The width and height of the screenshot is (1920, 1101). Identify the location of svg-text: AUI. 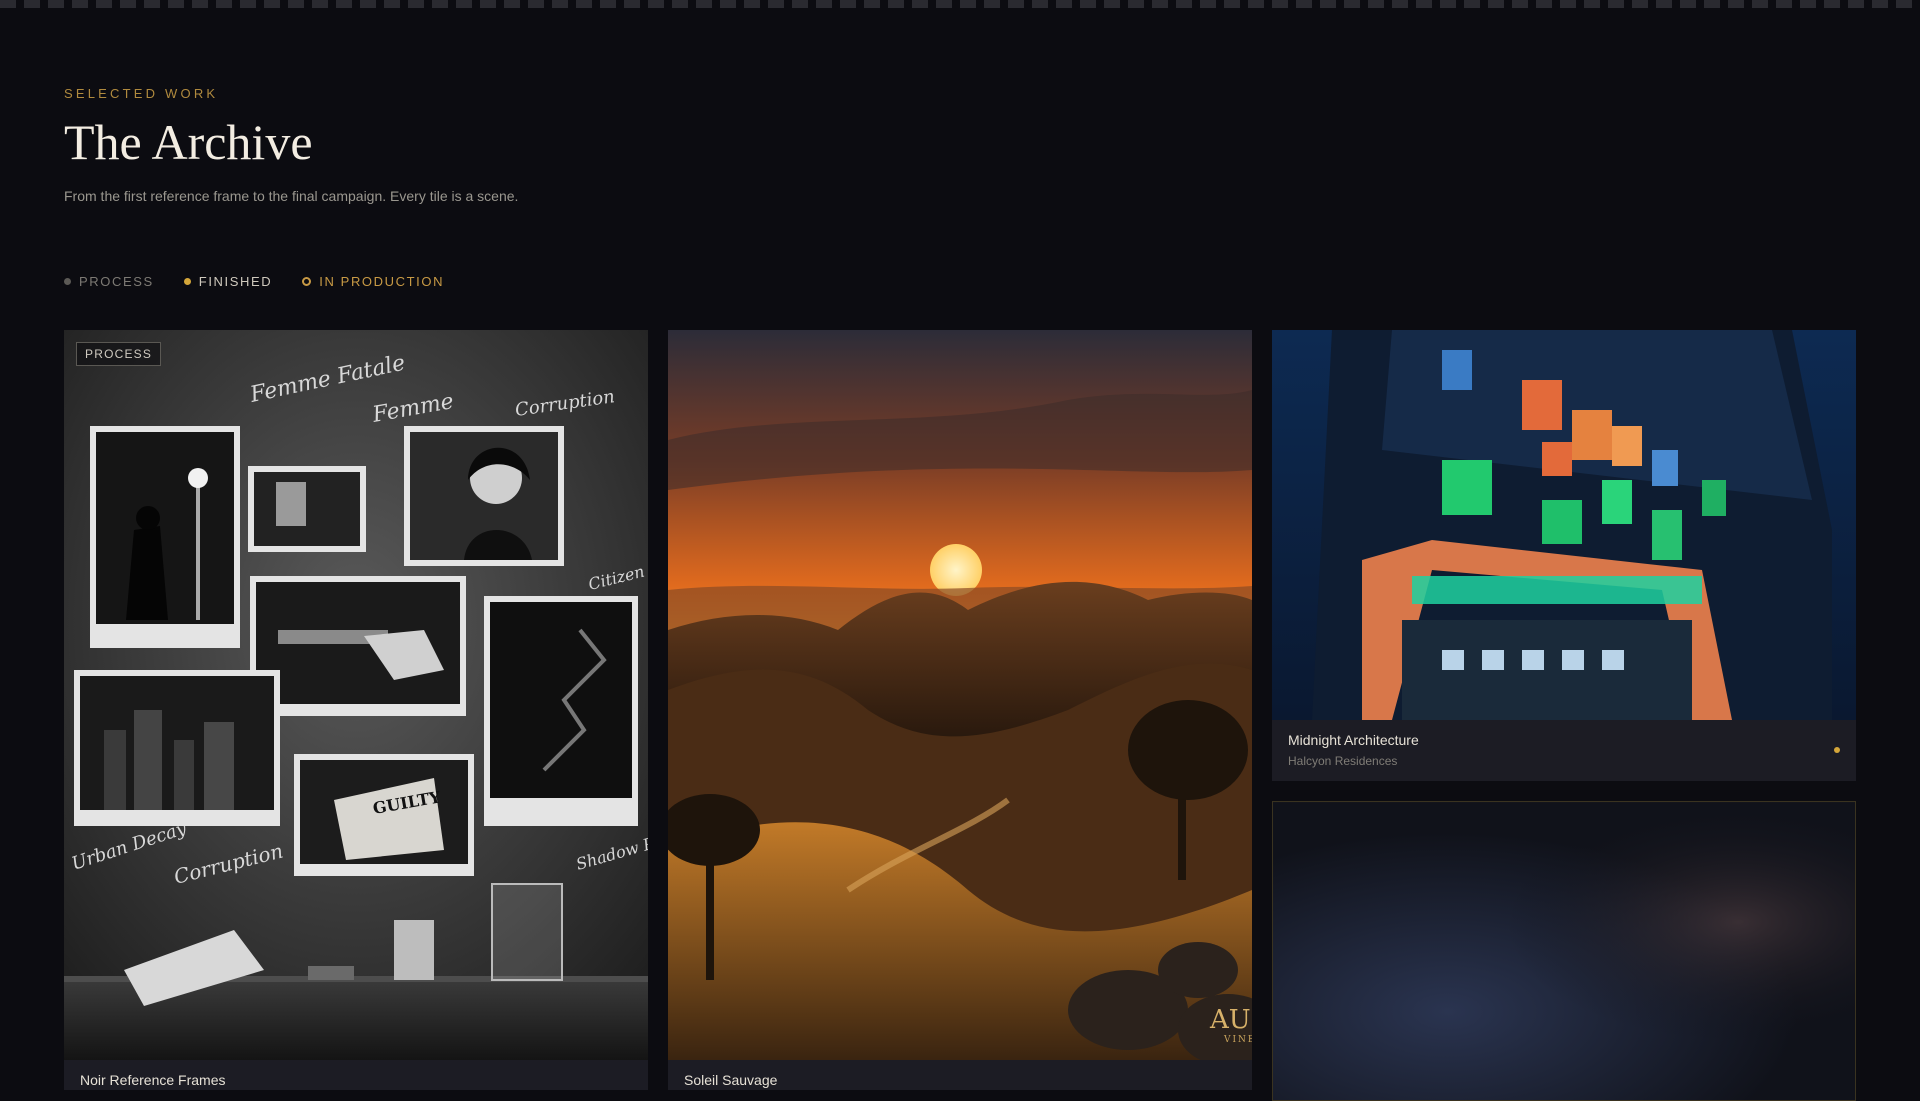
(1230, 1020).